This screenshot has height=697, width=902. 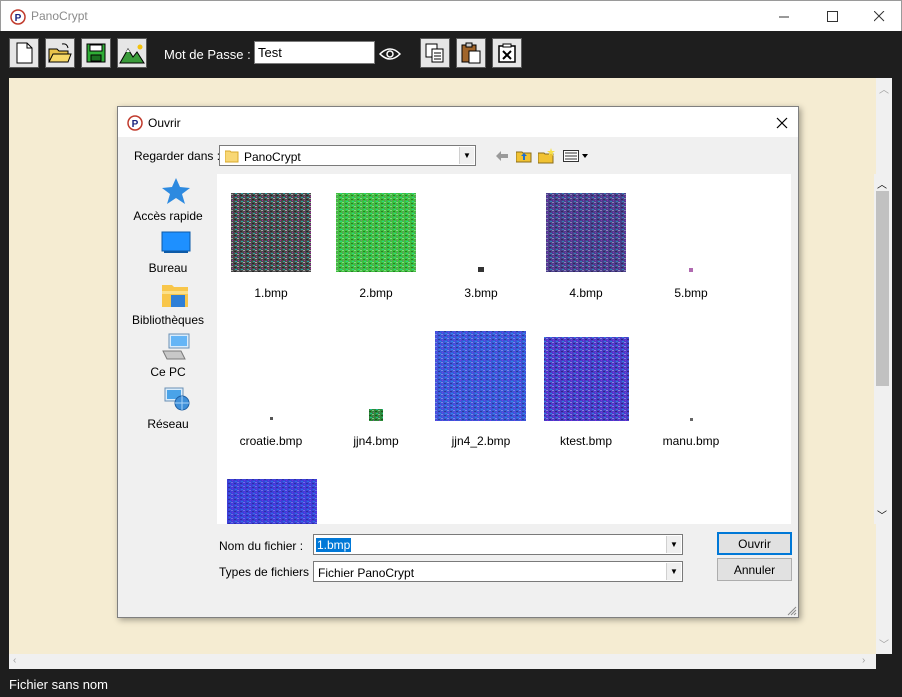 I want to click on file-item: 4.bmp, so click(x=586, y=248).